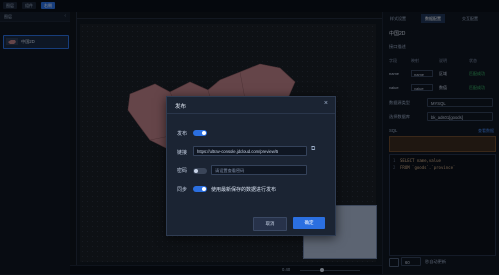 The image size is (499, 275). What do you see at coordinates (313, 149) in the screenshot?
I see `copy-icon: ⧉` at bounding box center [313, 149].